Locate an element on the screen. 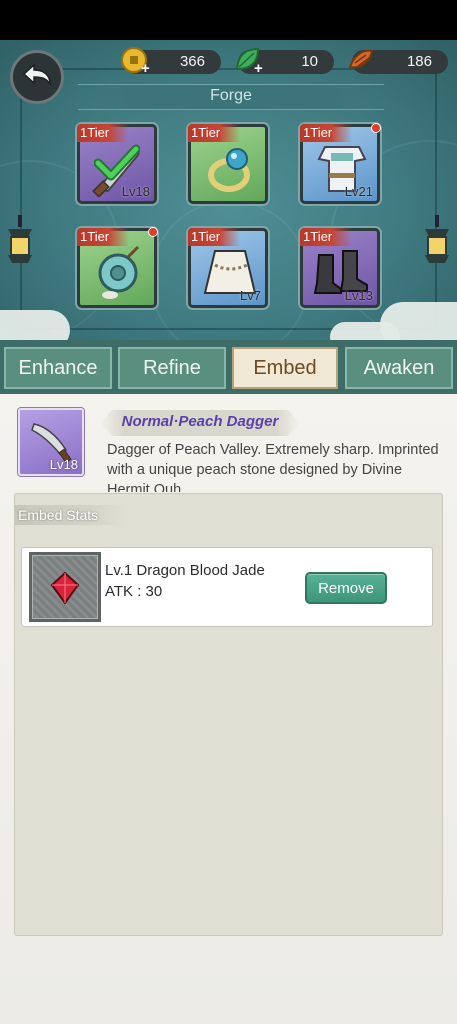 The image size is (457, 1024). ruby-gem-icon is located at coordinates (65, 588).